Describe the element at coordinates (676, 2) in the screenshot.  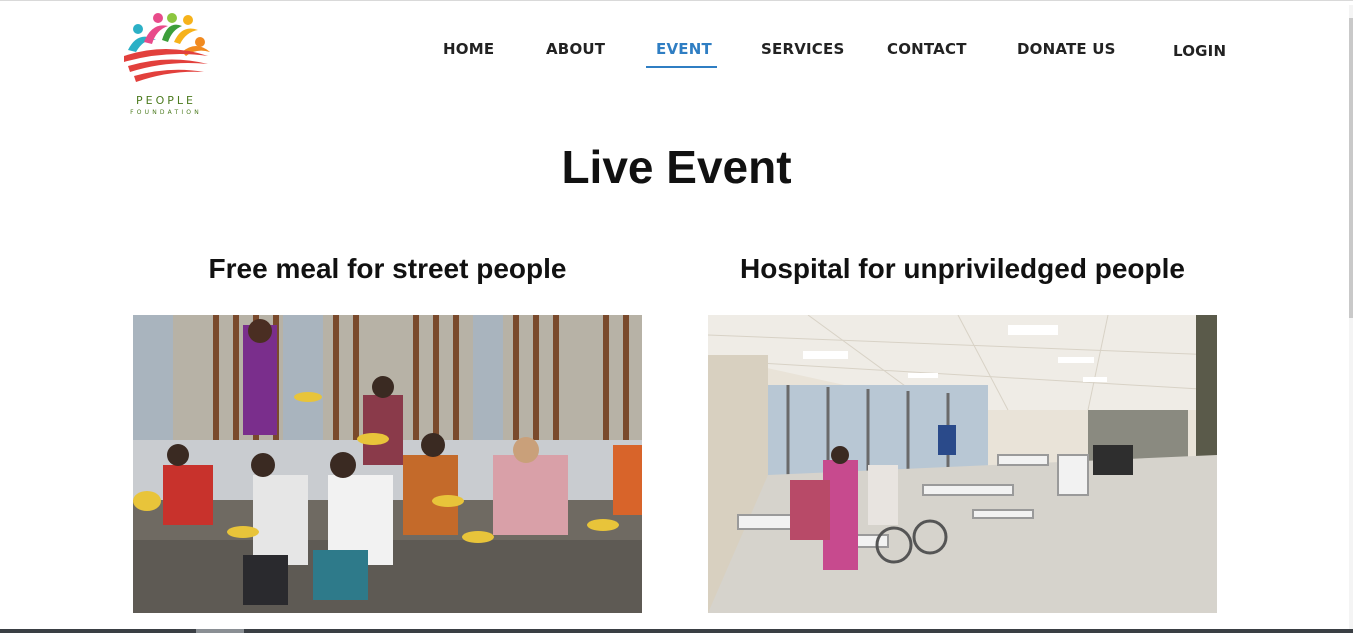
I see `window-top-border` at that location.